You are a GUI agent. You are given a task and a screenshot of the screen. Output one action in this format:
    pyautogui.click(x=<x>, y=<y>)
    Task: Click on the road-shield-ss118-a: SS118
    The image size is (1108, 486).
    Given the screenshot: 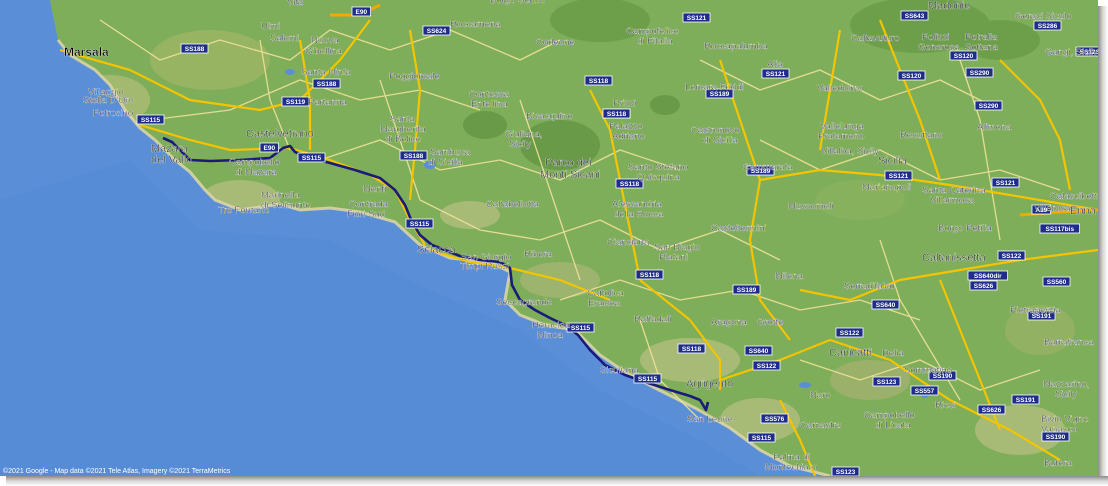 What is the action you would take?
    pyautogui.click(x=598, y=80)
    